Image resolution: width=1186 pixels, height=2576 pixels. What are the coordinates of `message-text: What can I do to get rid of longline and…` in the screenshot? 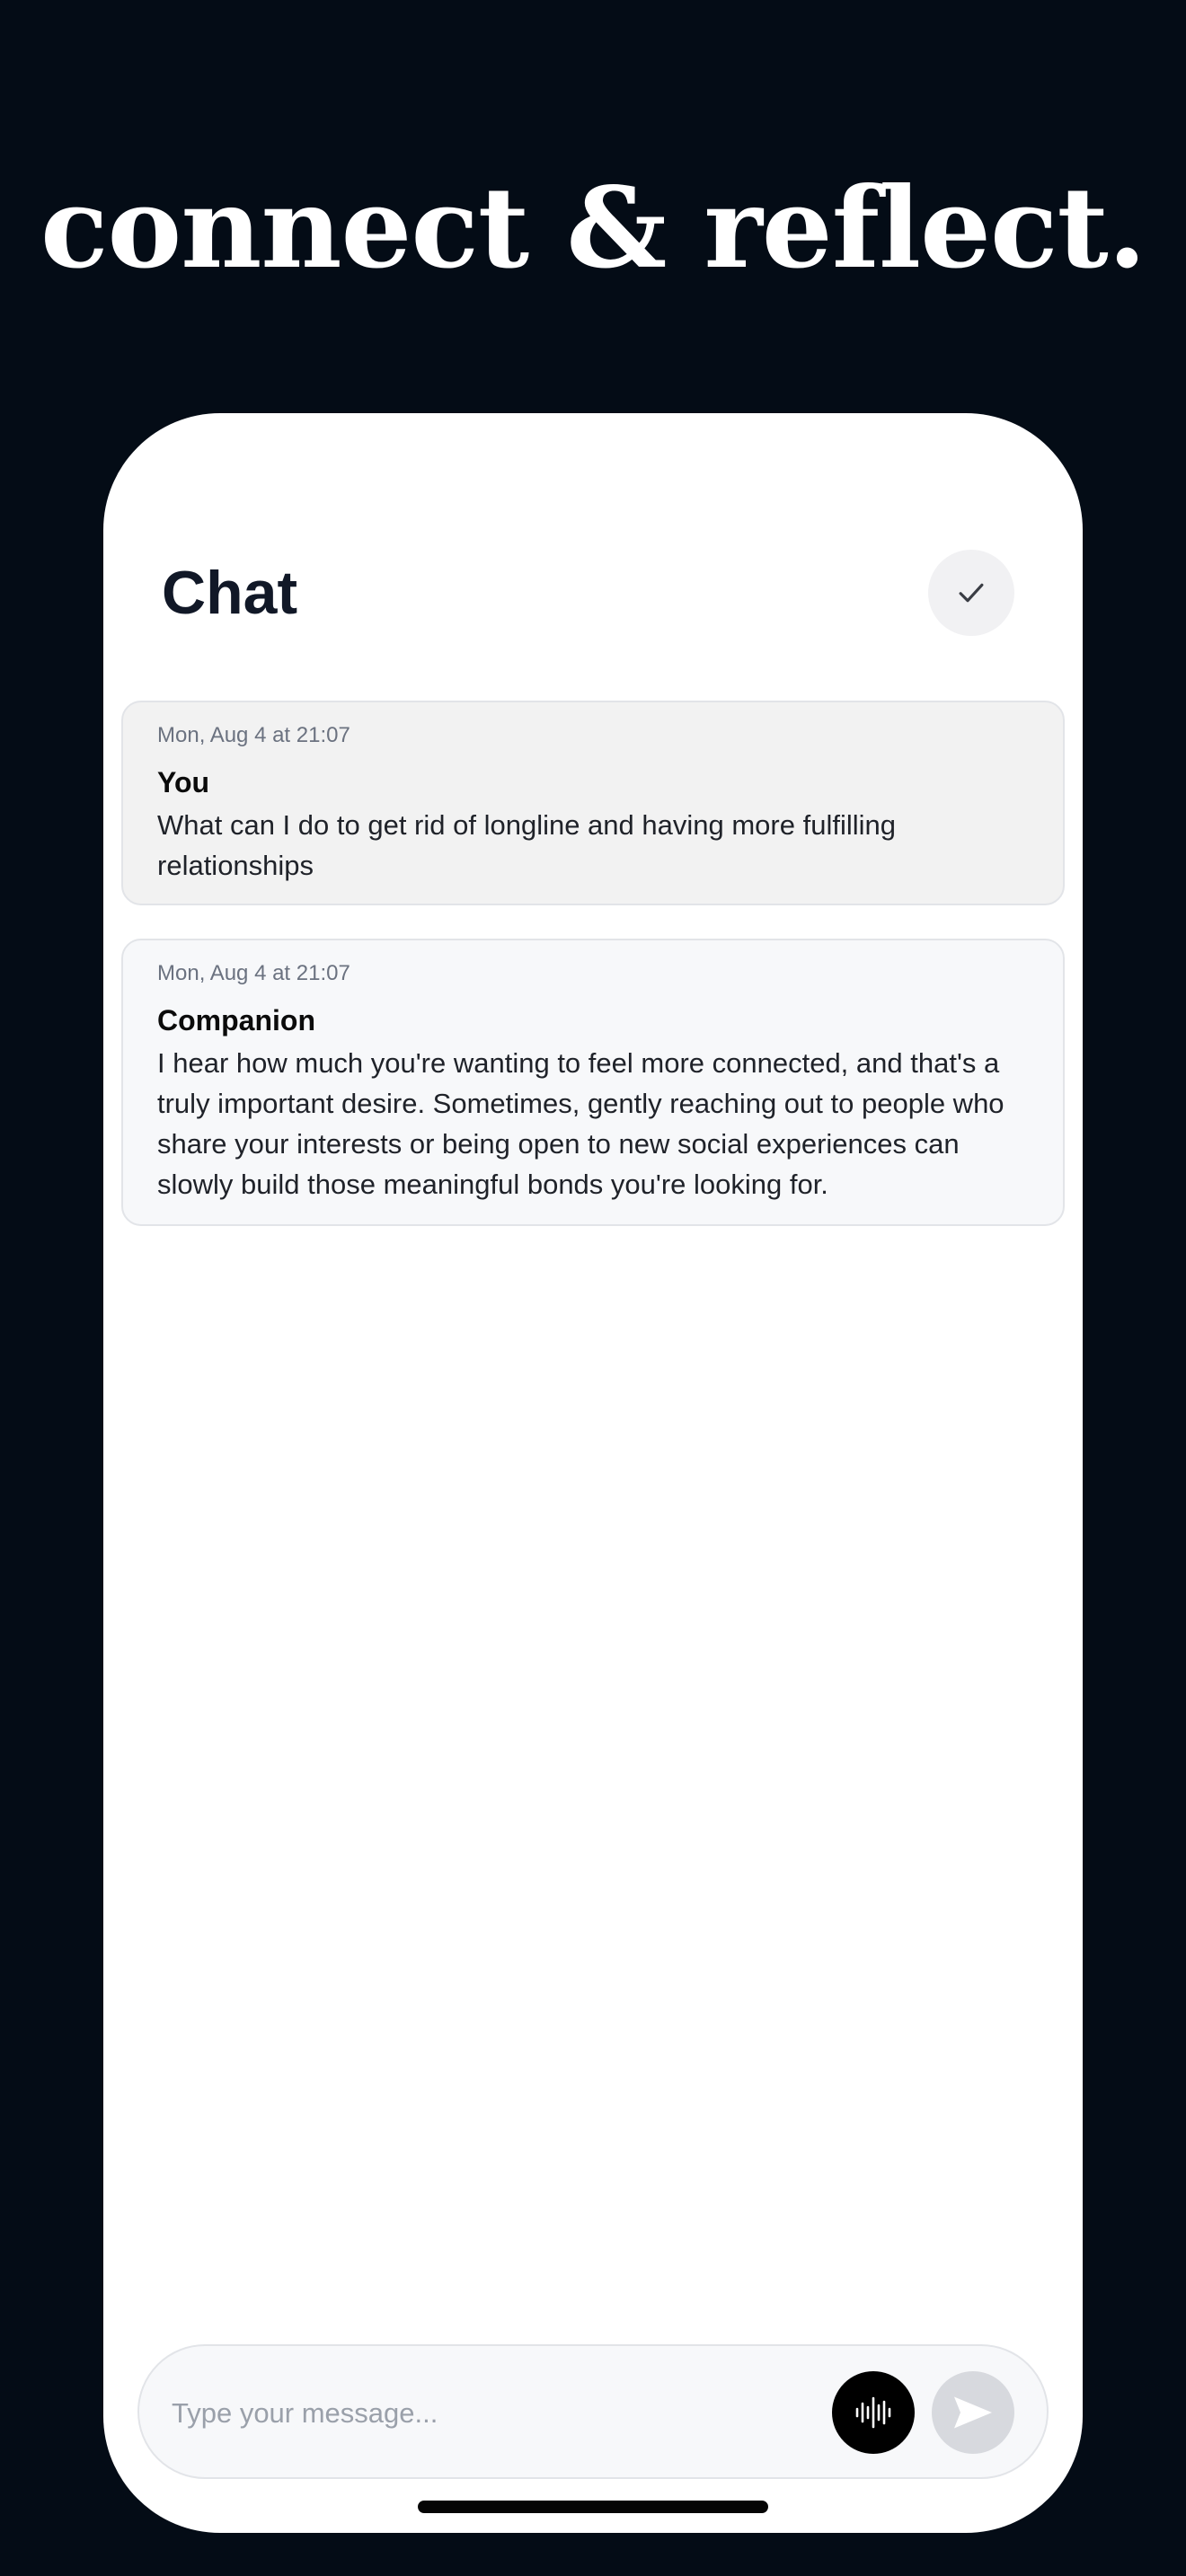 It's located at (526, 845).